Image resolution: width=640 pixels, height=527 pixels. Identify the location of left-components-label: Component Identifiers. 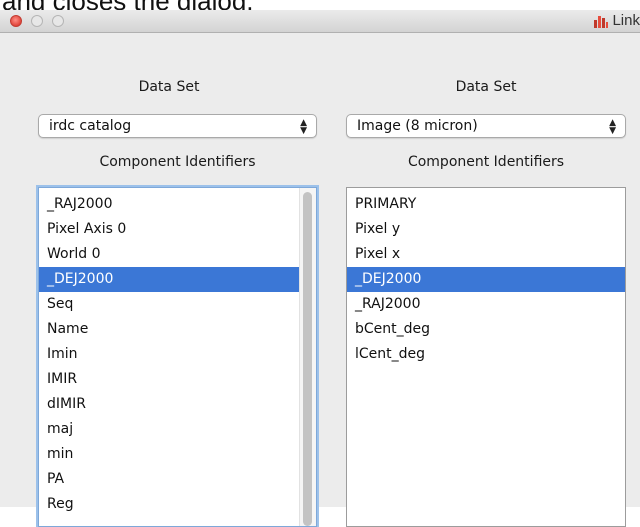
(177, 162).